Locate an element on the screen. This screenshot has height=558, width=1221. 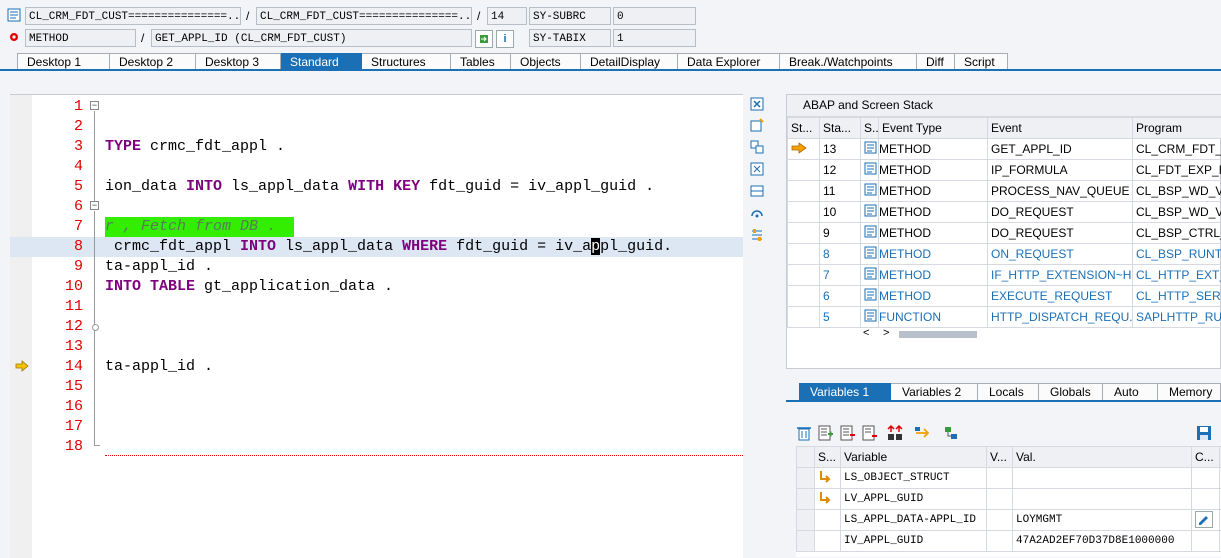
scroll-right-icon: > is located at coordinates (889, 333).